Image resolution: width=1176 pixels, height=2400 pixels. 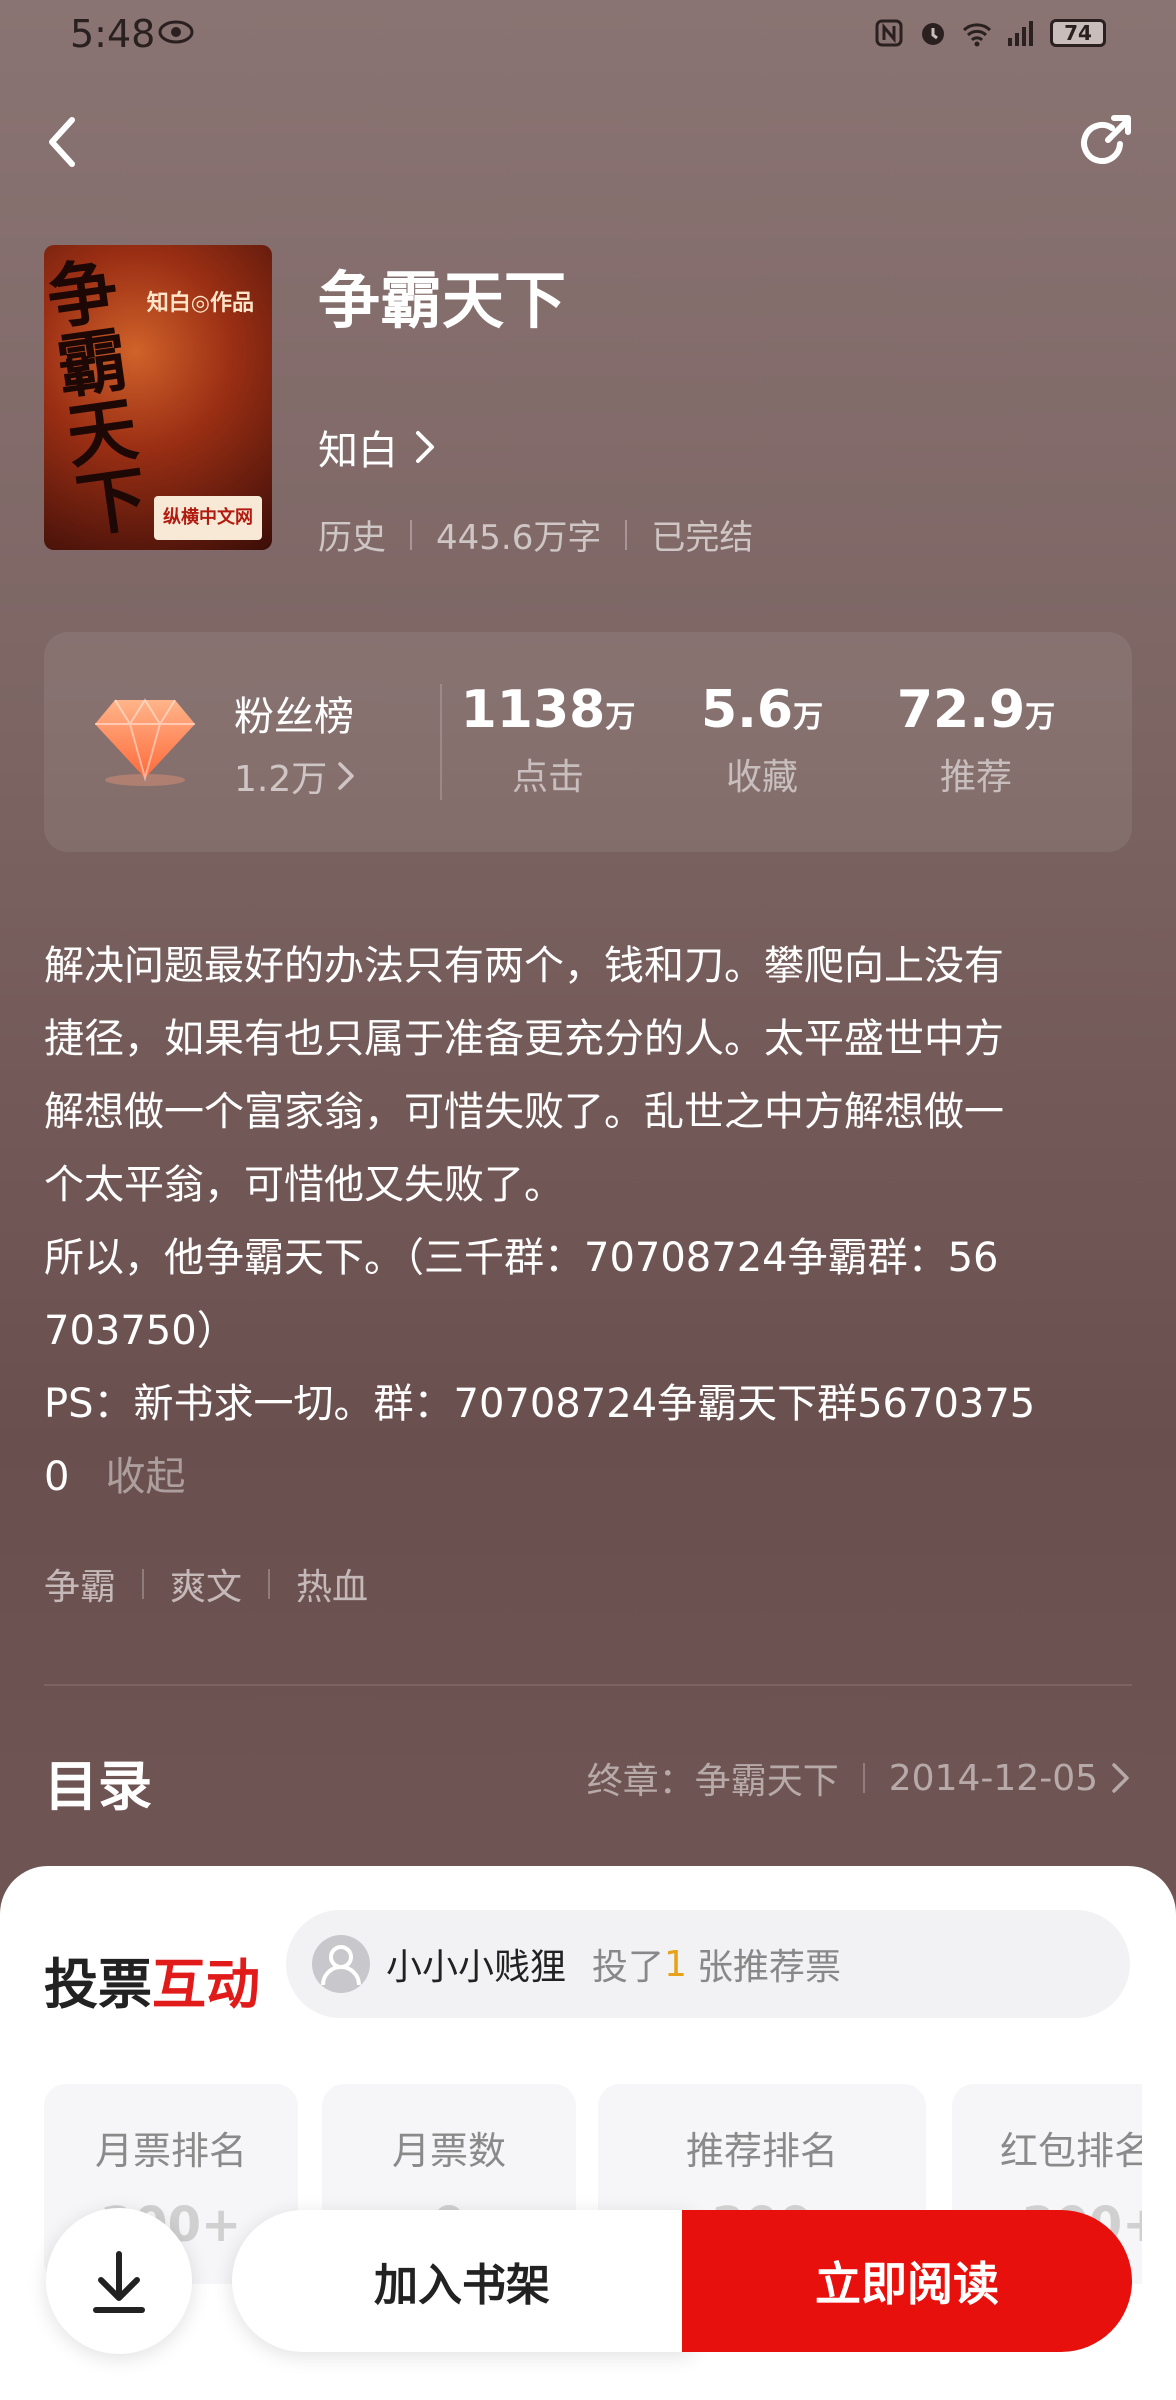 What do you see at coordinates (1071, 2151) in the screenshot?
I see `card-label: 红包排名` at bounding box center [1071, 2151].